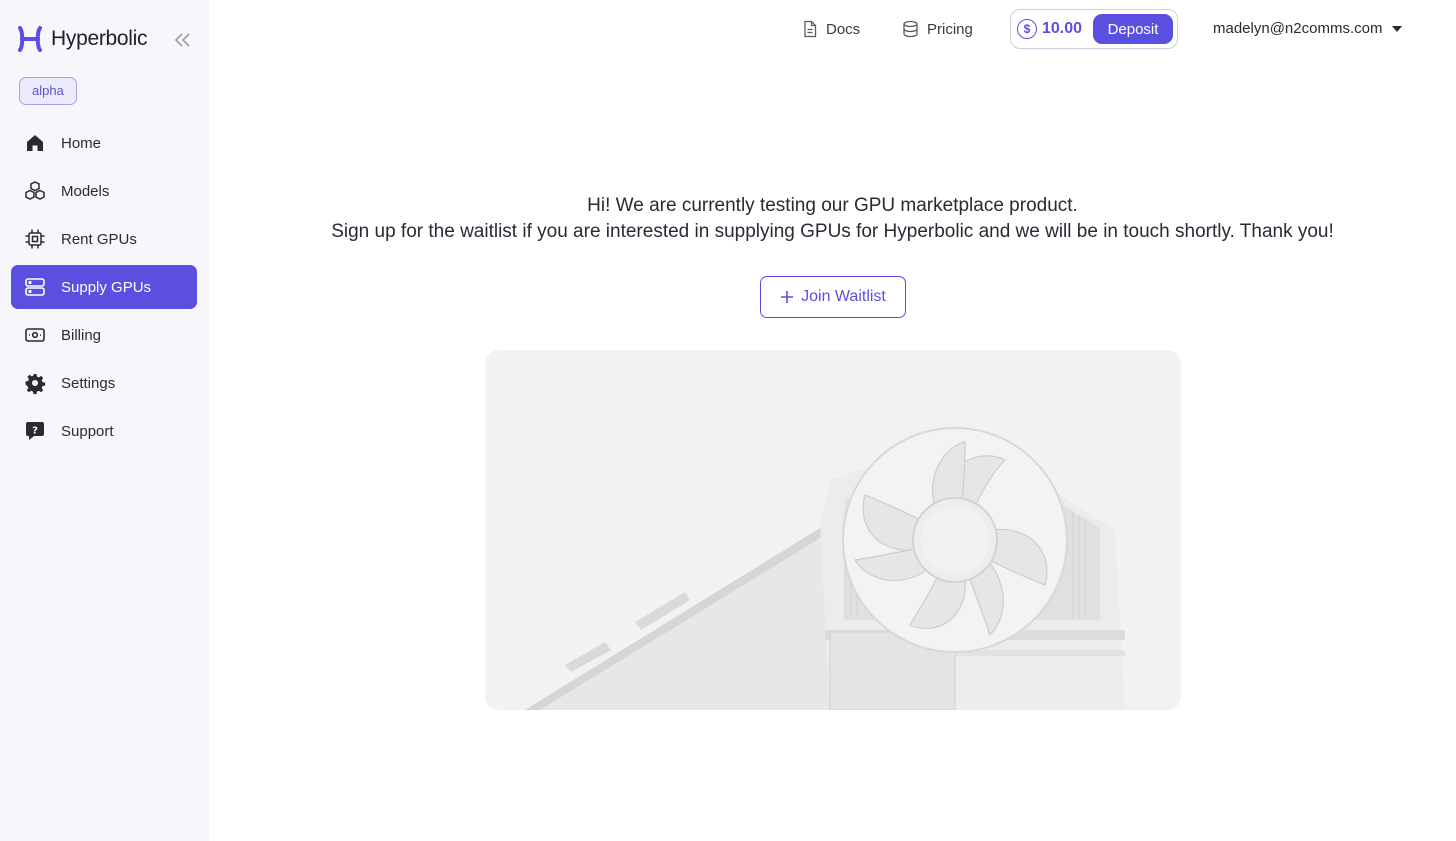 Image resolution: width=1456 pixels, height=841 pixels. I want to click on document-icon, so click(810, 29).